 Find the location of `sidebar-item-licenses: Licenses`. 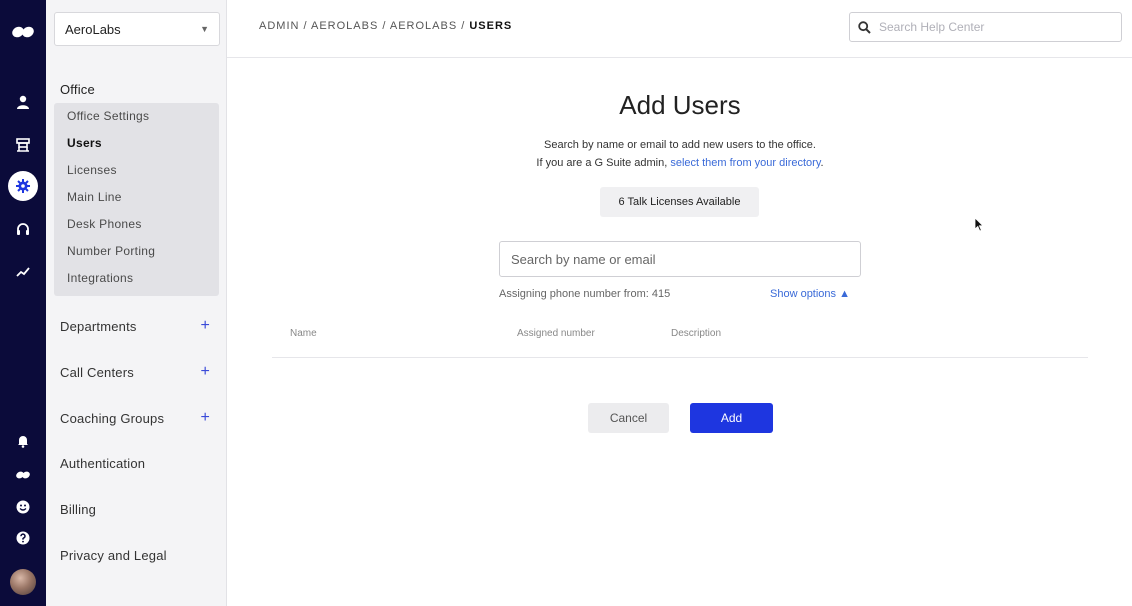

sidebar-item-licenses: Licenses is located at coordinates (92, 170).